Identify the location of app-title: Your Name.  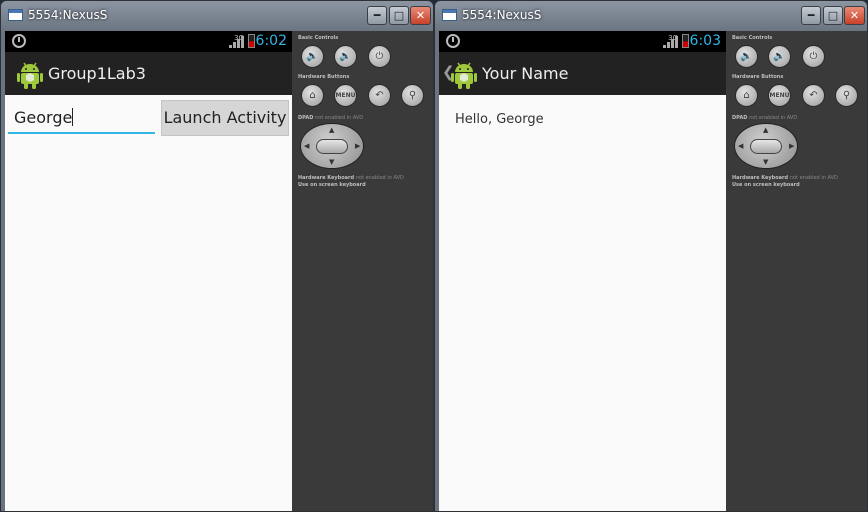
(525, 73).